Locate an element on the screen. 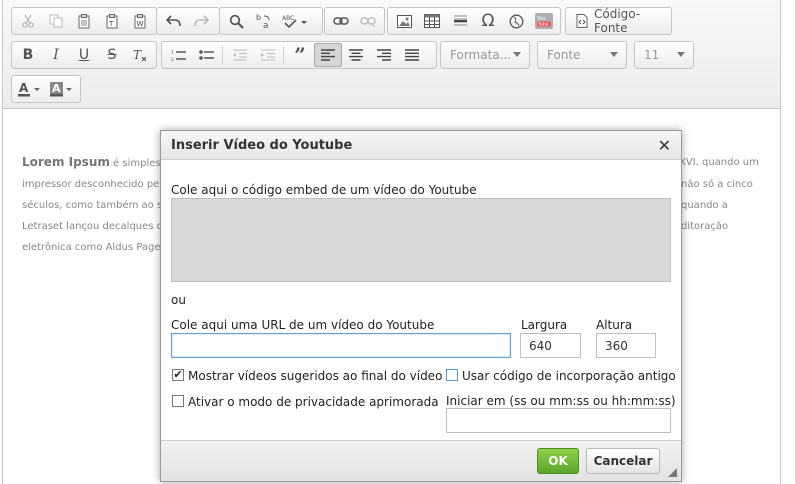 The width and height of the screenshot is (795, 484). text-fragment: não só a cinco is located at coordinates (717, 184).